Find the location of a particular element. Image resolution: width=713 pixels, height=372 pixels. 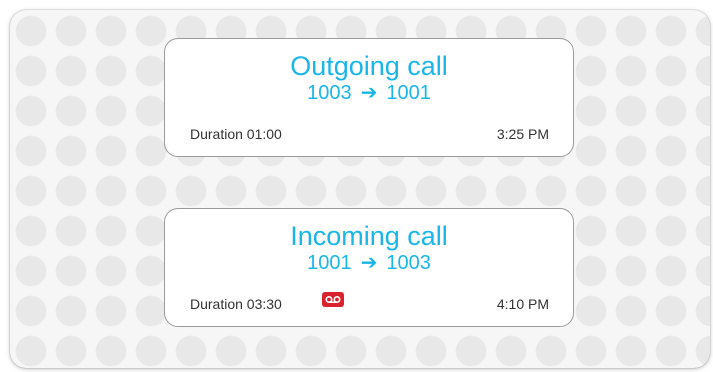

call-duration: Duration 03:30 is located at coordinates (236, 304).